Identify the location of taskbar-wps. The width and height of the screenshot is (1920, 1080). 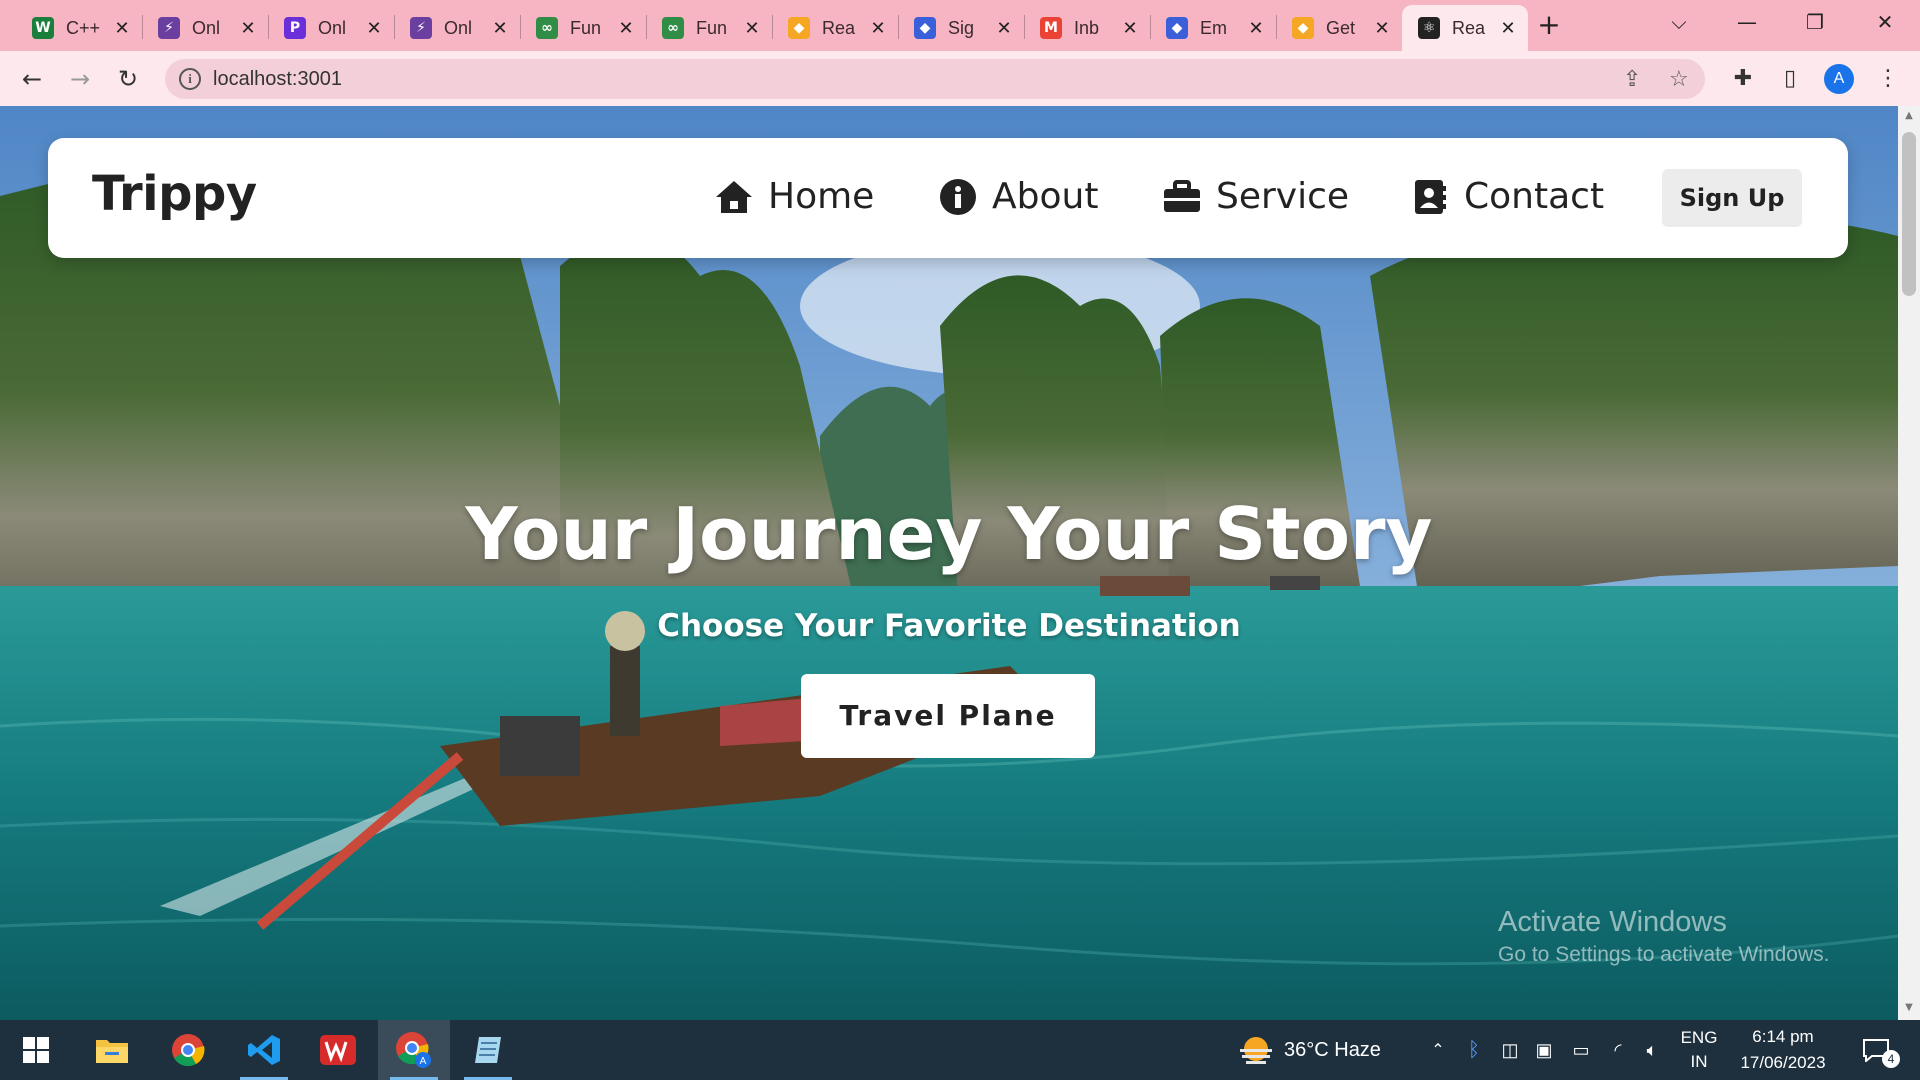
(338, 1050).